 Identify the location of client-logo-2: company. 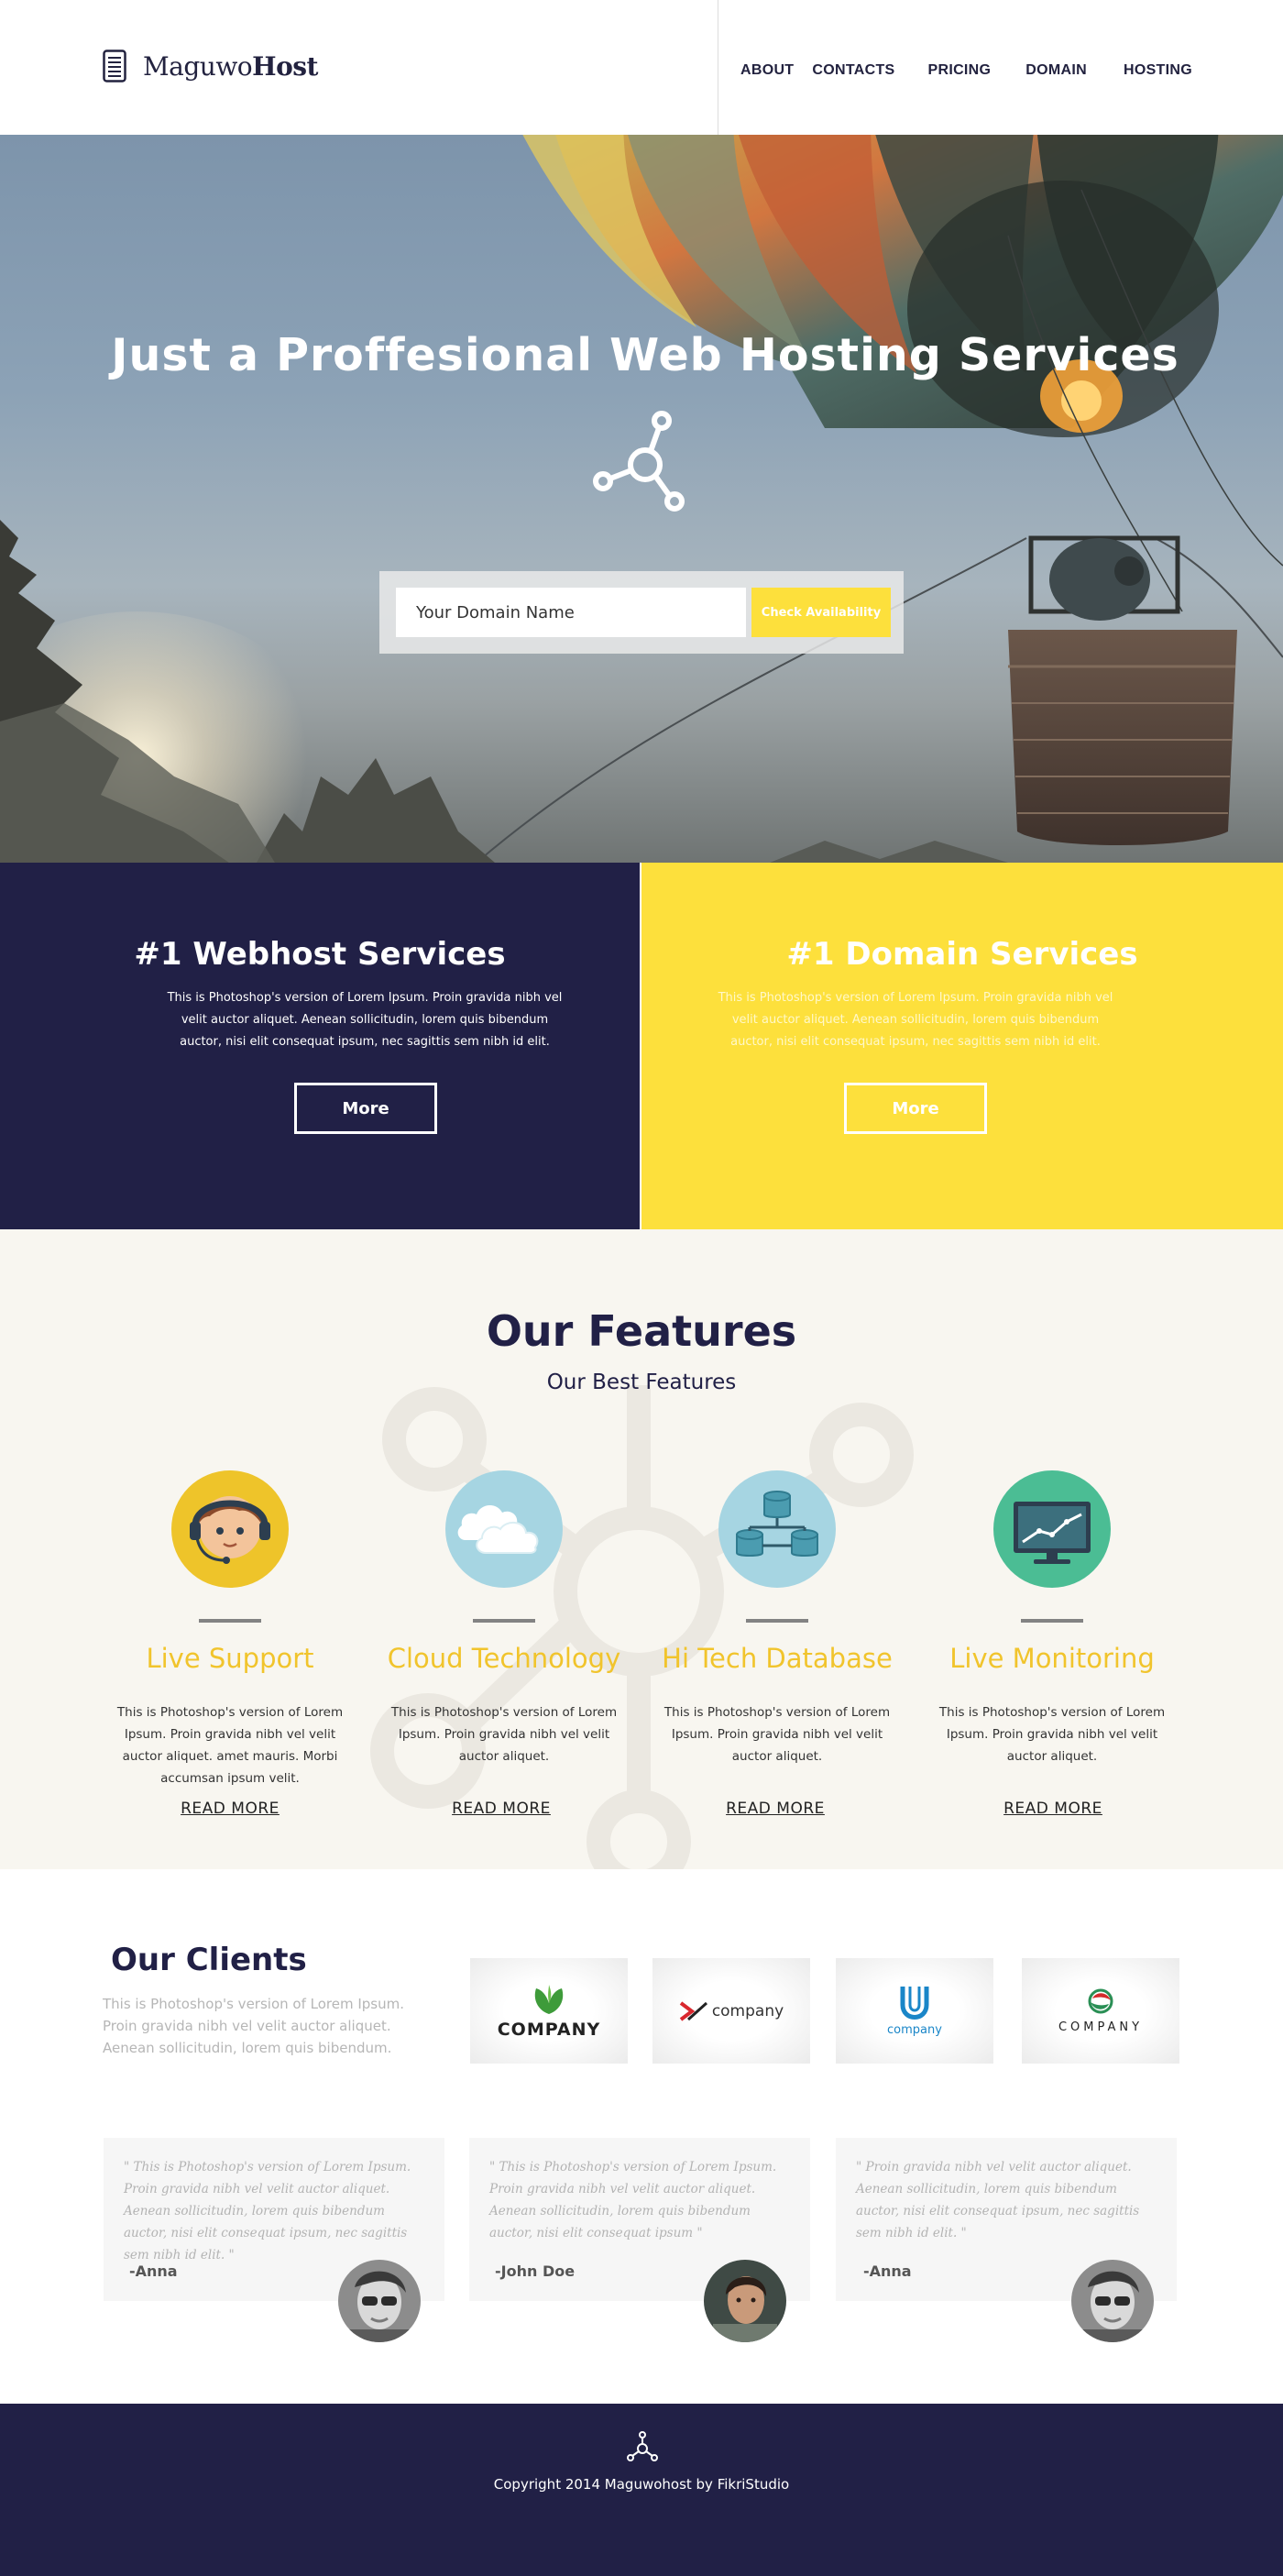
(731, 2011).